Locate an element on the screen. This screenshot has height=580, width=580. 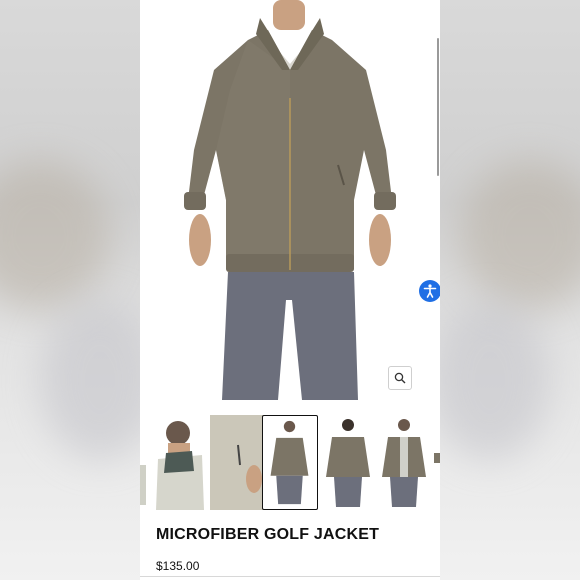
zoom-button is located at coordinates (400, 378).